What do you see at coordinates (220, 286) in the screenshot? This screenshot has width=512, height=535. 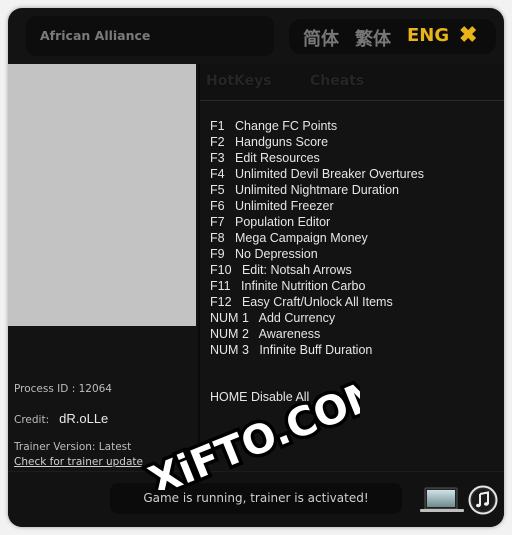 I see `hotkey-key: F11` at bounding box center [220, 286].